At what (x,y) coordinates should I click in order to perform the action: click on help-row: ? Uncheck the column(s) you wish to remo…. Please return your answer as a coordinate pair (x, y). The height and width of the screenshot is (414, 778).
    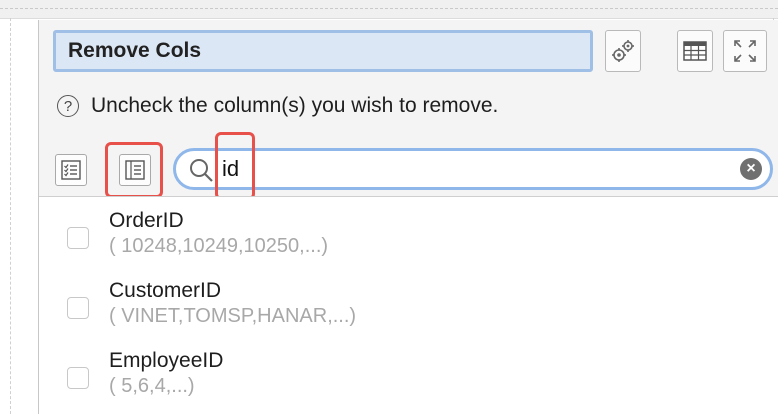
    Looking at the image, I should click on (277, 106).